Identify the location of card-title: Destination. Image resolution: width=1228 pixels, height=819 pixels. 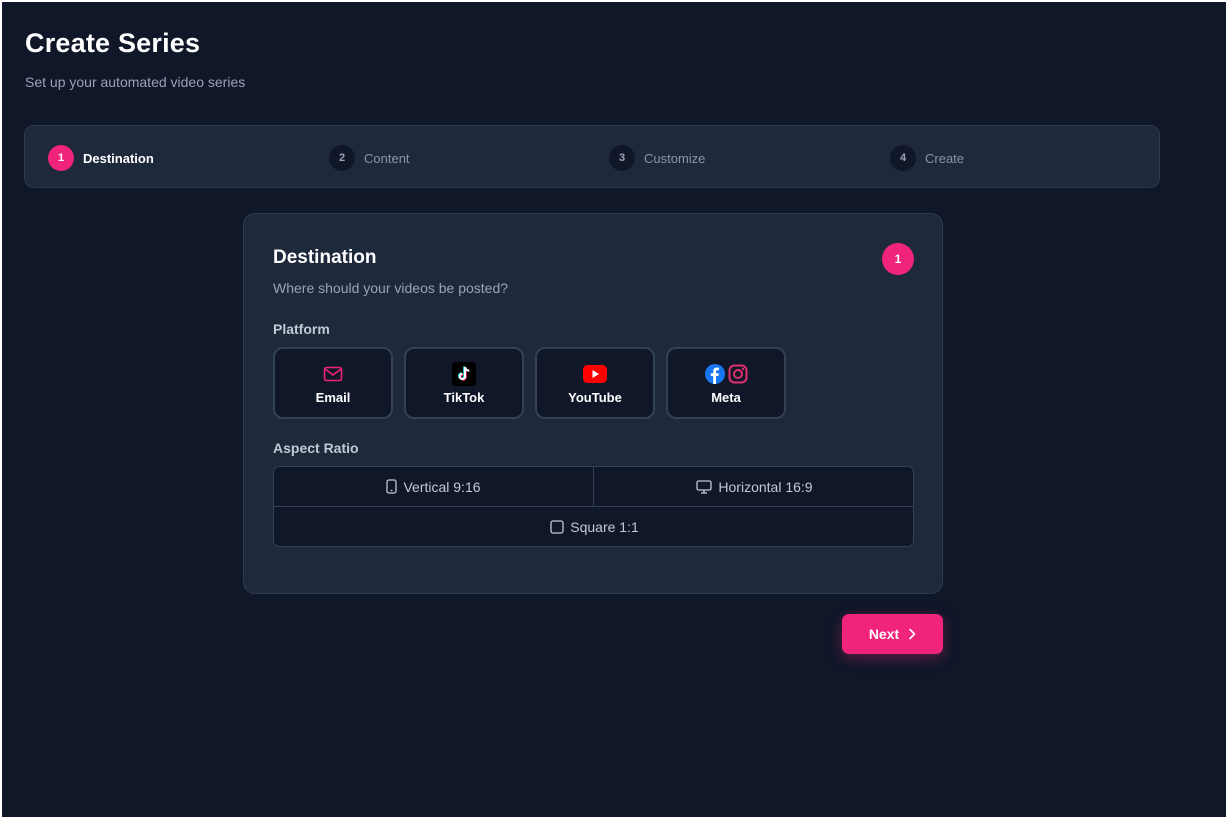
(325, 257).